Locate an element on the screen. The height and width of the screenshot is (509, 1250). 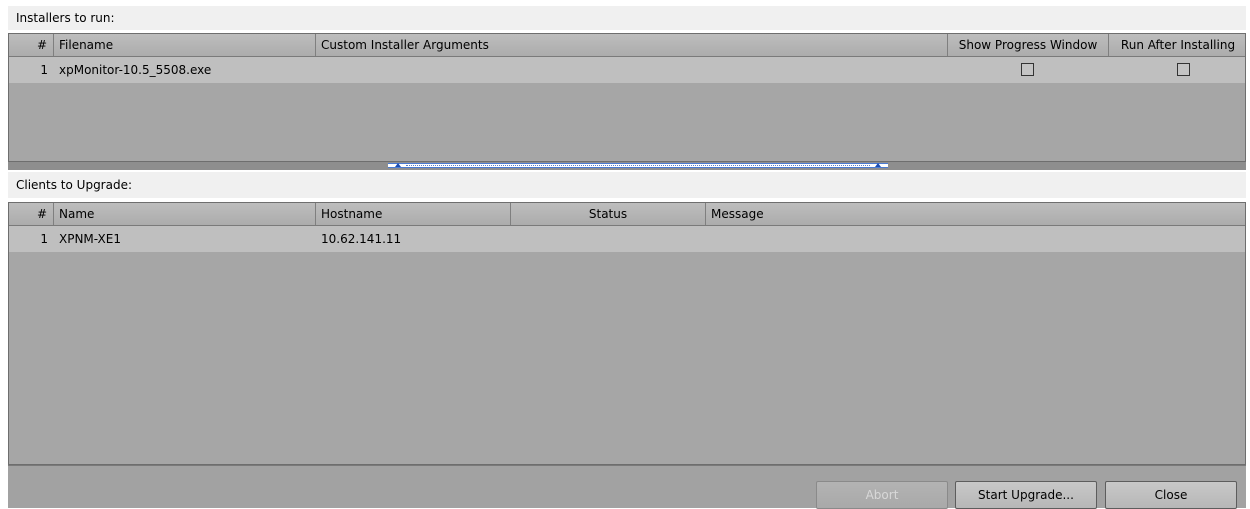
clients-table-header: # Name Hostname Status Message is located at coordinates (627, 214).